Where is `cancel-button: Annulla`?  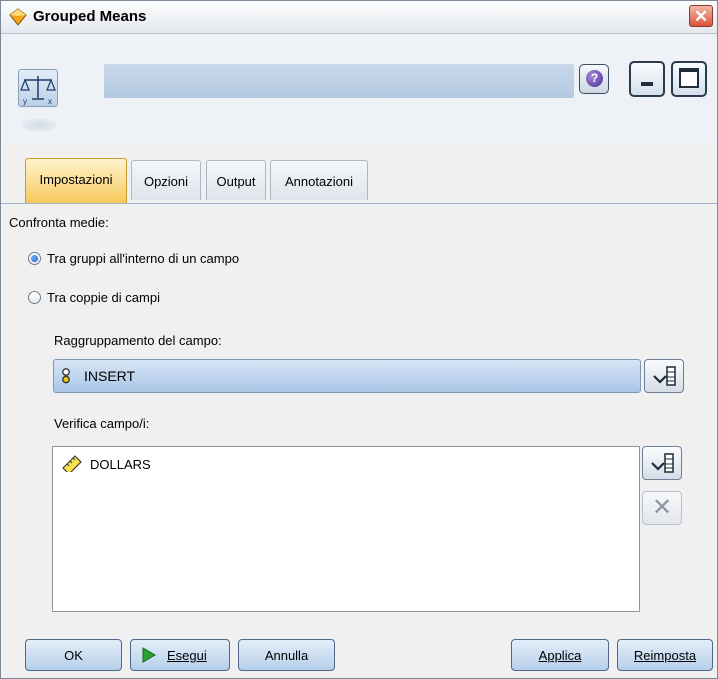
cancel-button: Annulla is located at coordinates (286, 655).